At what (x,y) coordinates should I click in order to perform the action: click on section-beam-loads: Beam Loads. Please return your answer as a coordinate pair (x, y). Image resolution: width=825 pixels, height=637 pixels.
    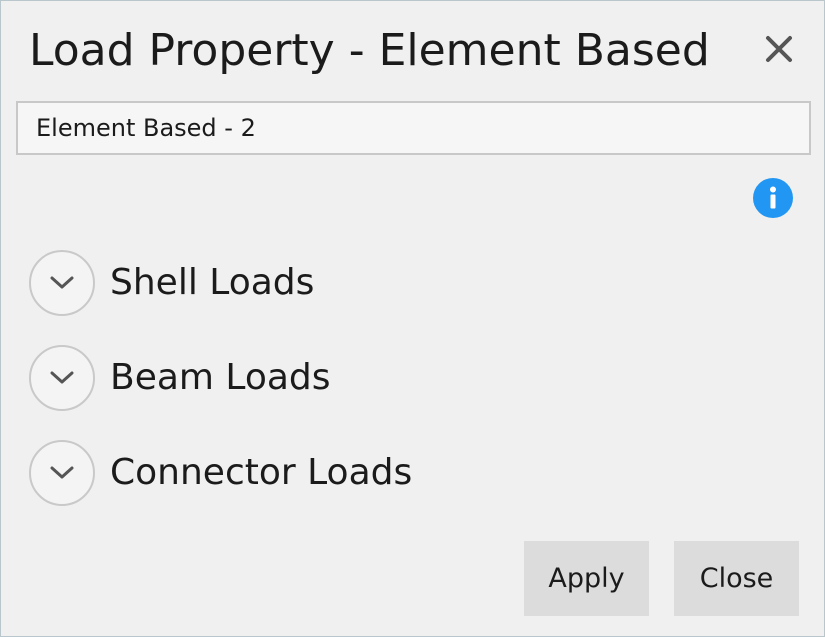
    Looking at the image, I should click on (180, 378).